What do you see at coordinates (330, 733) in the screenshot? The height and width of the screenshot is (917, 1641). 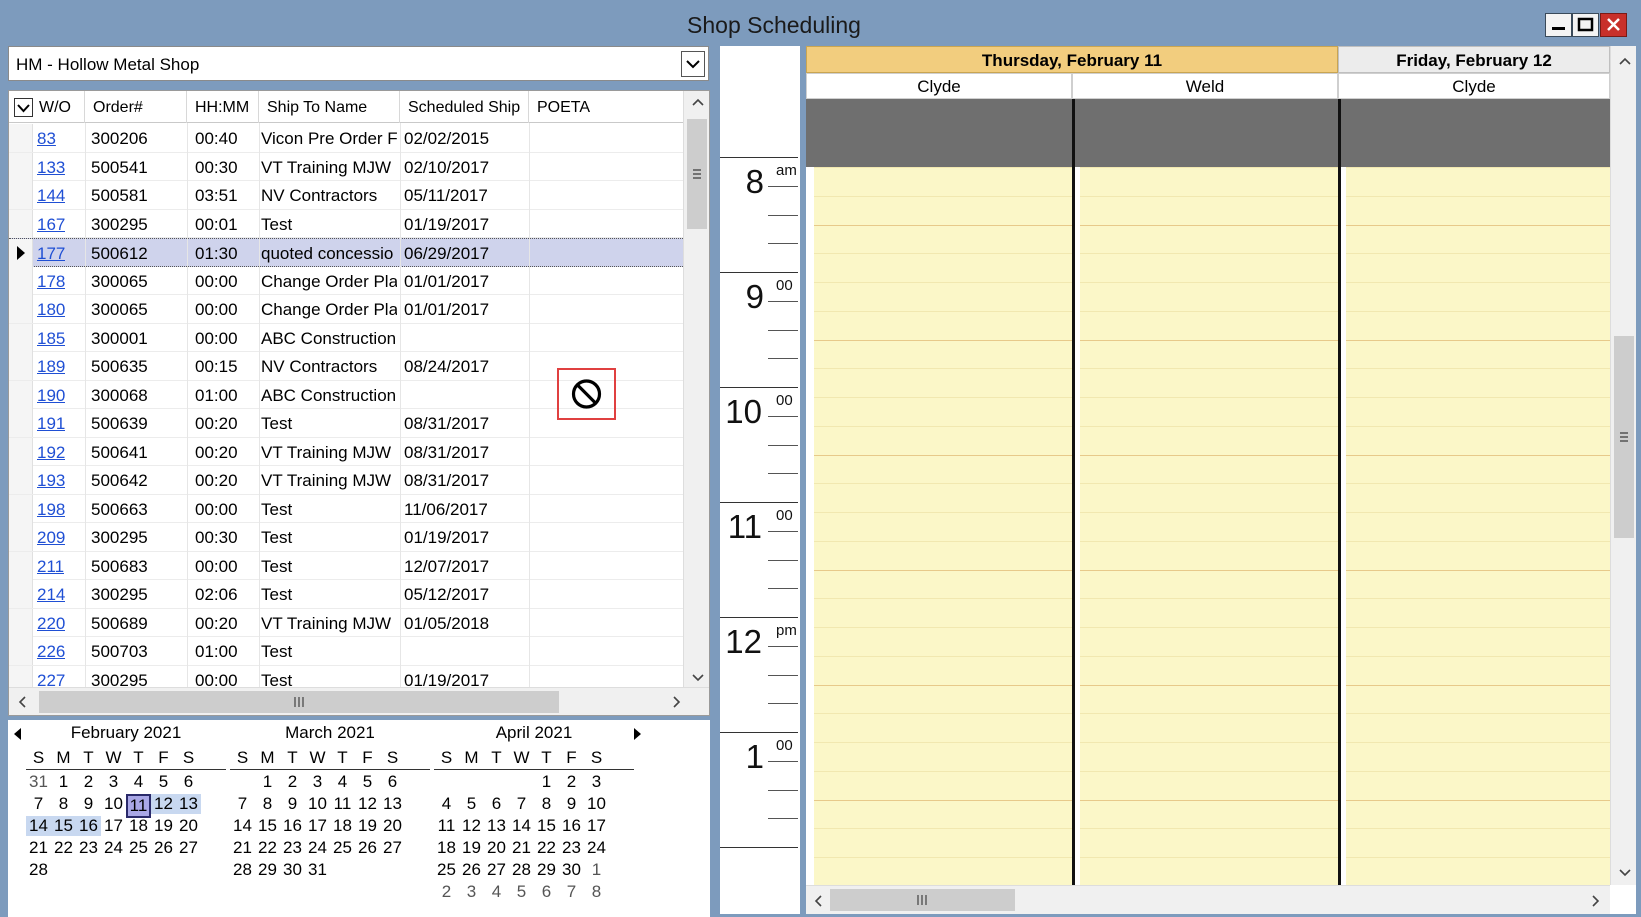 I see `calendar-month-title: March 2021` at bounding box center [330, 733].